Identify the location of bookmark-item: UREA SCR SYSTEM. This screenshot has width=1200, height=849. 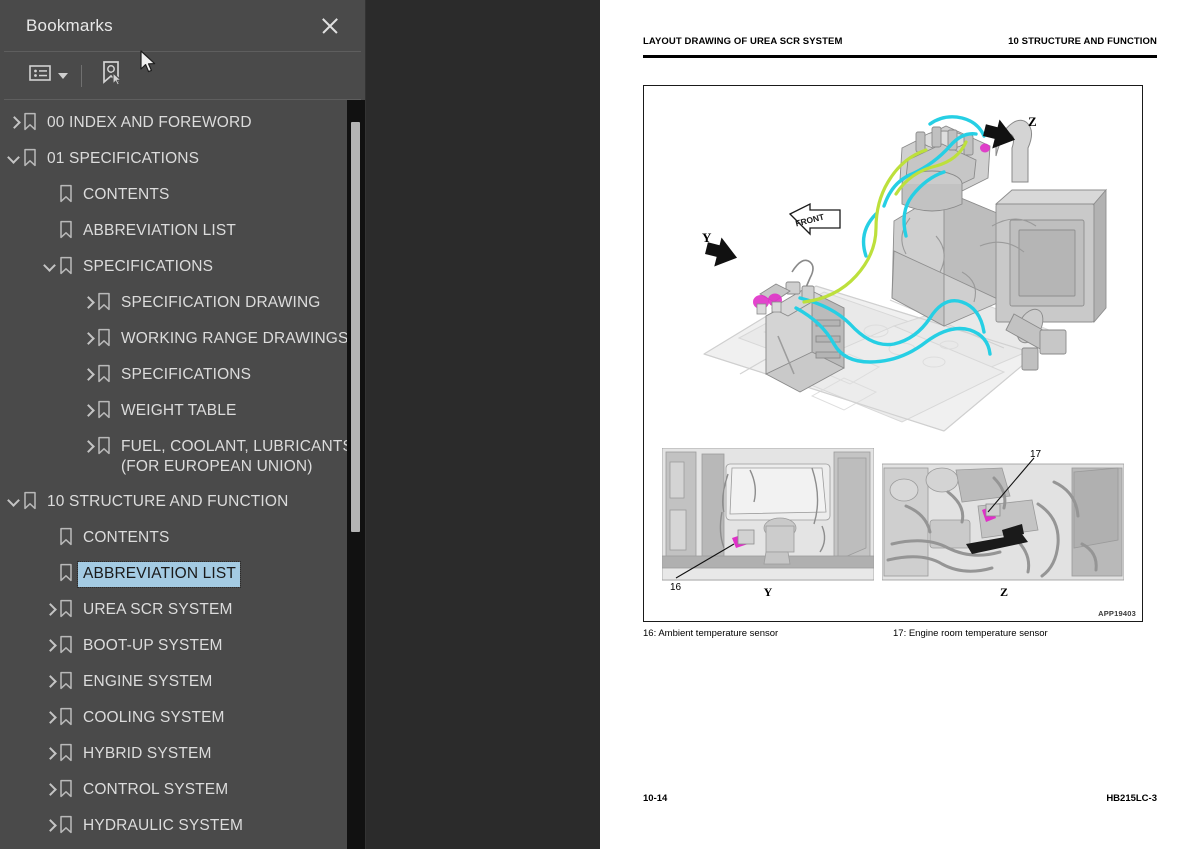
(182, 611).